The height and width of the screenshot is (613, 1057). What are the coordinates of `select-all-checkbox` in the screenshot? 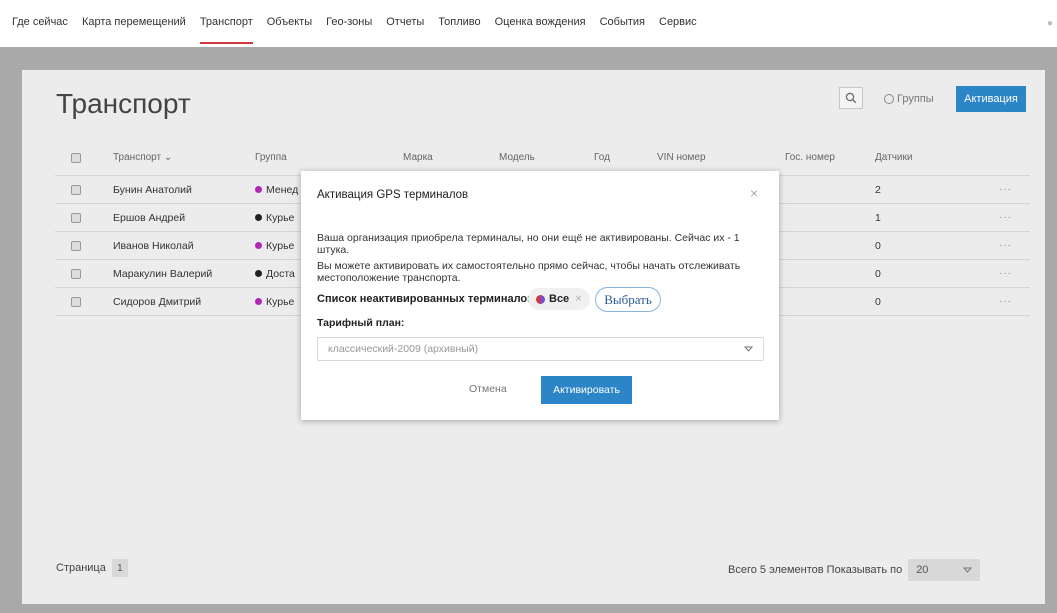 It's located at (76, 157).